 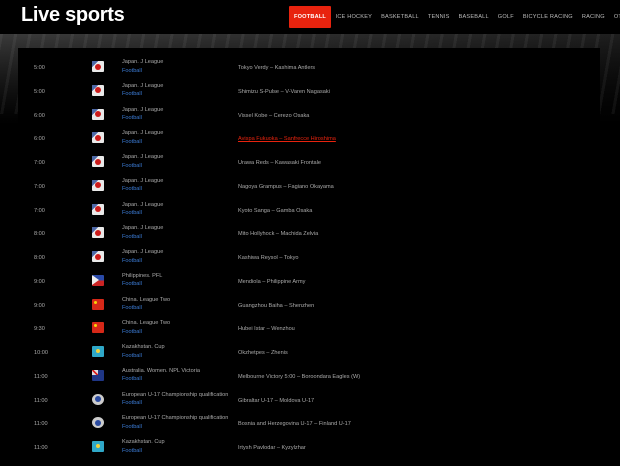 I want to click on league-name: Australia. Women. NPL Victoria, so click(x=161, y=370).